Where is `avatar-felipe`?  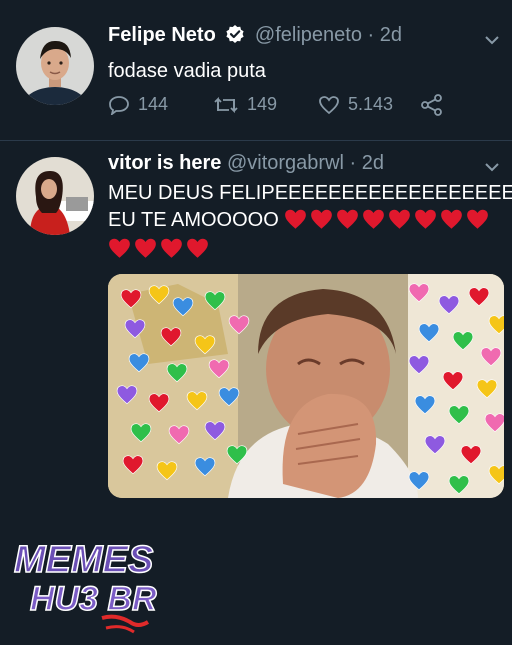
avatar-felipe is located at coordinates (55, 66).